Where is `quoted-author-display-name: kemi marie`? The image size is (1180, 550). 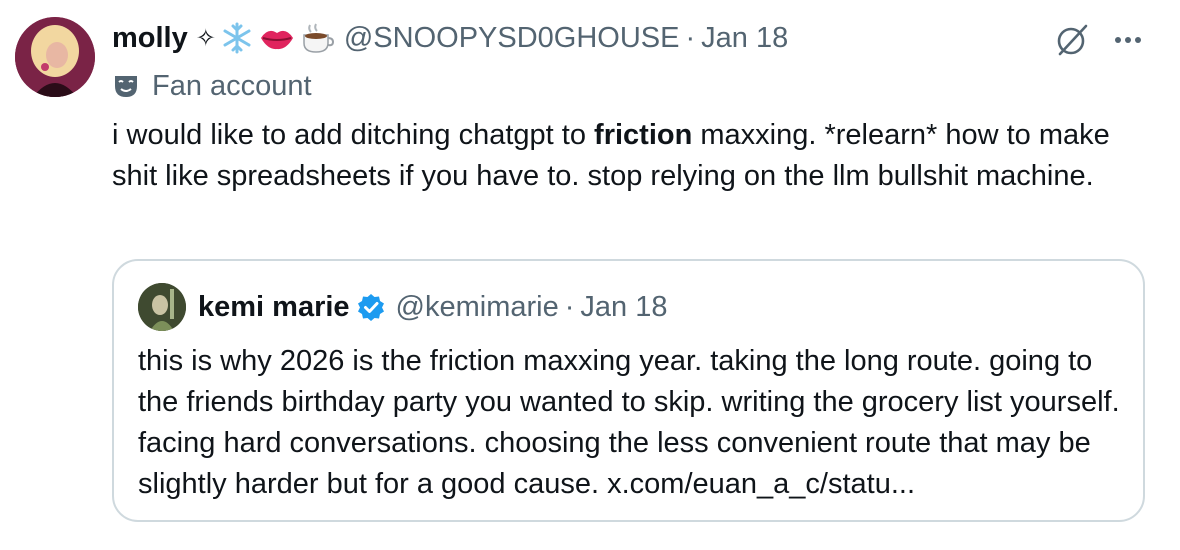 quoted-author-display-name: kemi marie is located at coordinates (274, 307).